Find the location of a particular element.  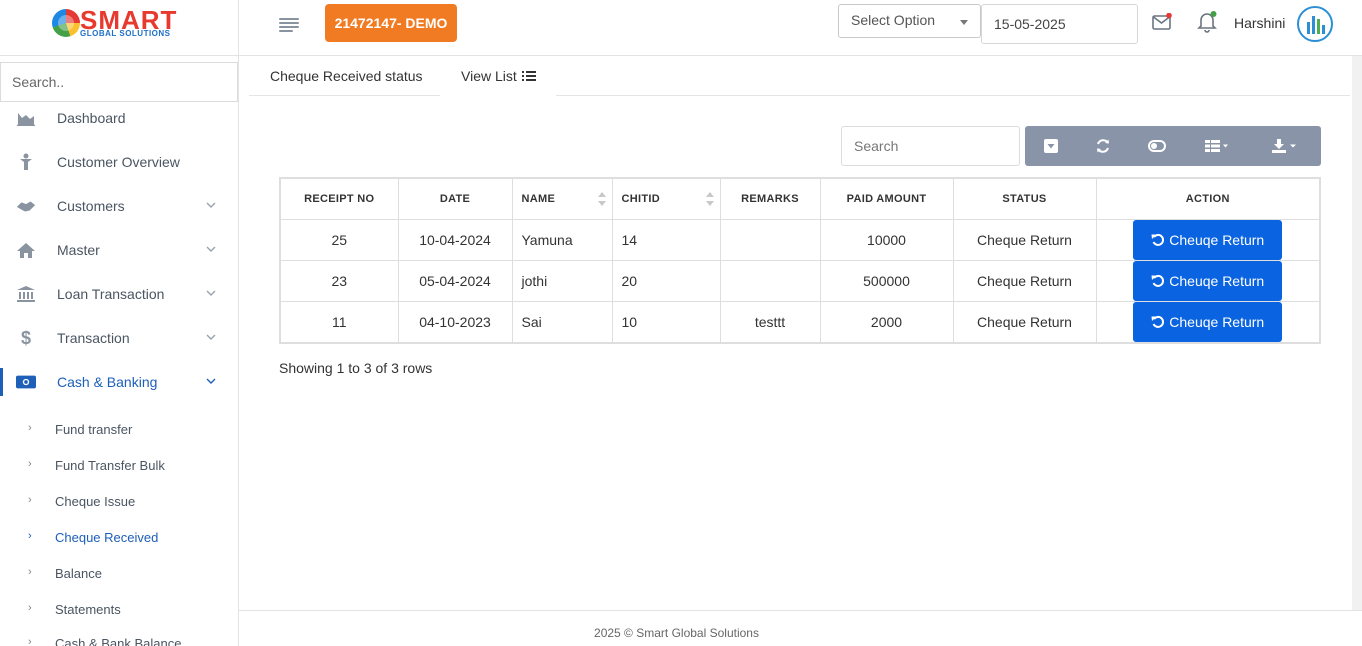

columns-grid-icon is located at coordinates (1216, 146).